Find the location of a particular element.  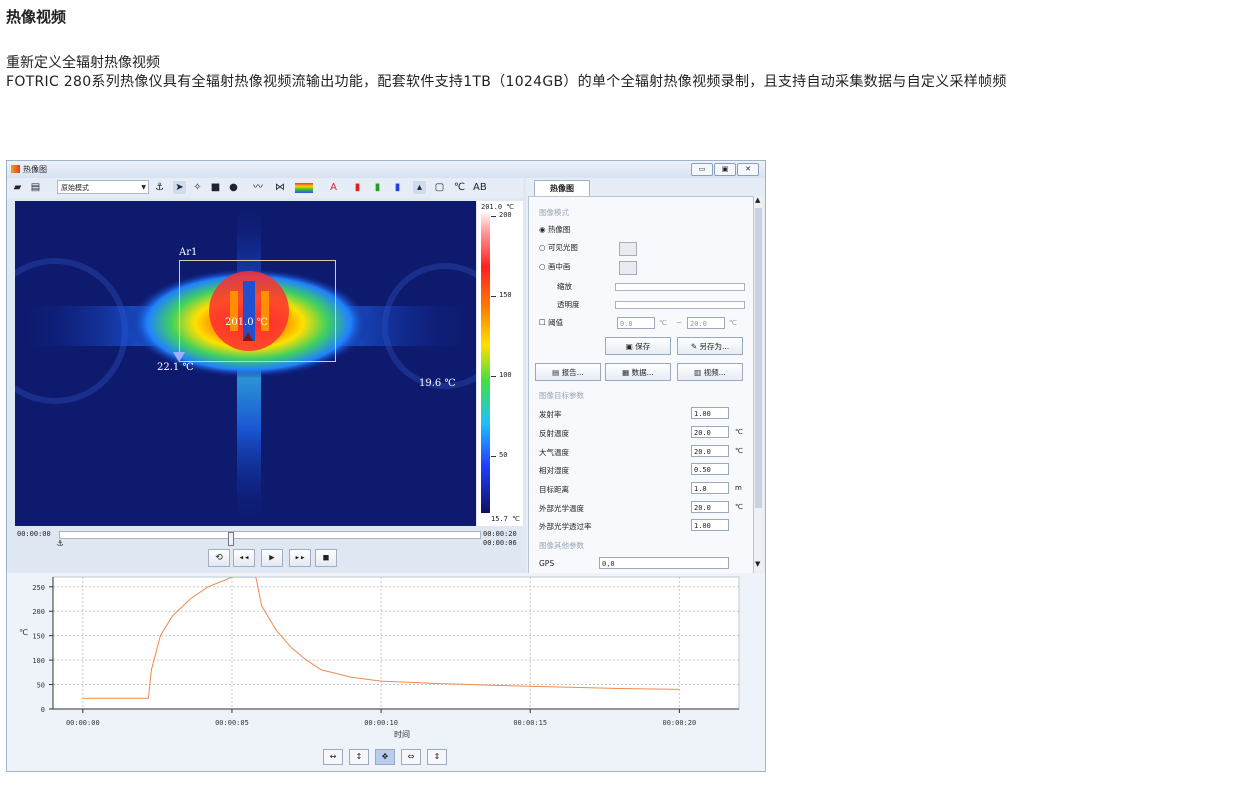

threshold-label: 阈值 is located at coordinates (556, 322).